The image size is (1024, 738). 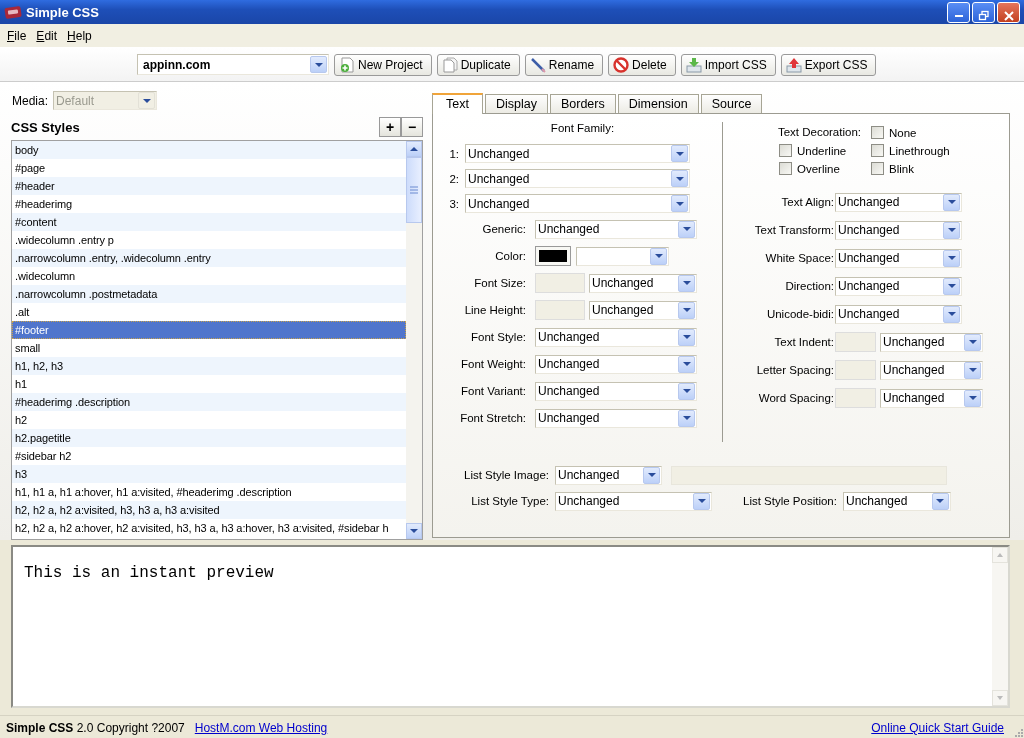 I want to click on field-label: Color:, so click(x=510, y=256).